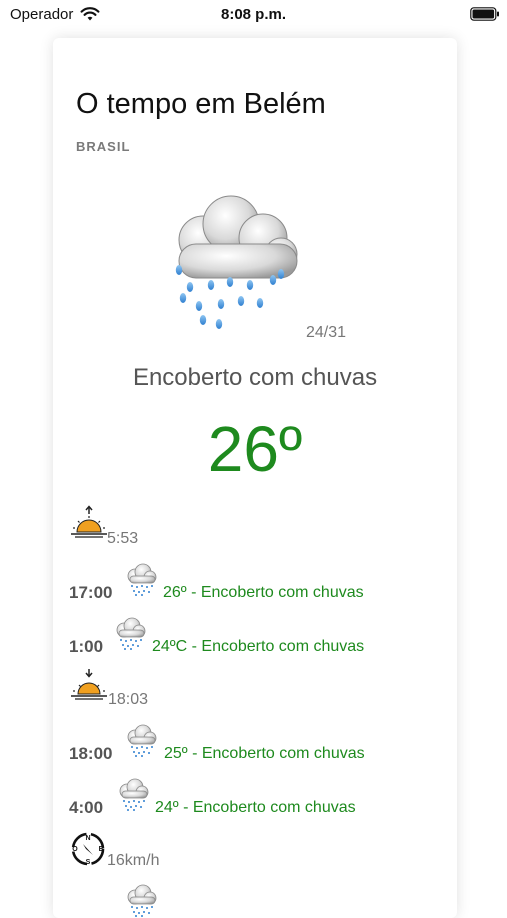  What do you see at coordinates (86, 807) in the screenshot?
I see `forecast-time: 4:00` at bounding box center [86, 807].